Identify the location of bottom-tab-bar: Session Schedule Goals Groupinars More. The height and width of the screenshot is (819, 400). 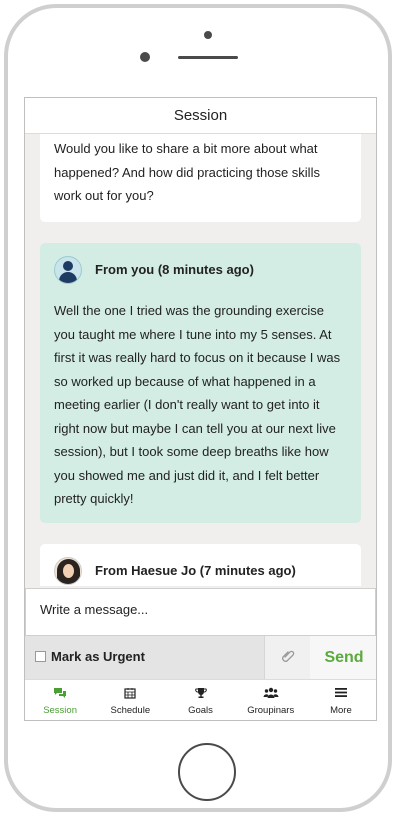
(200, 699).